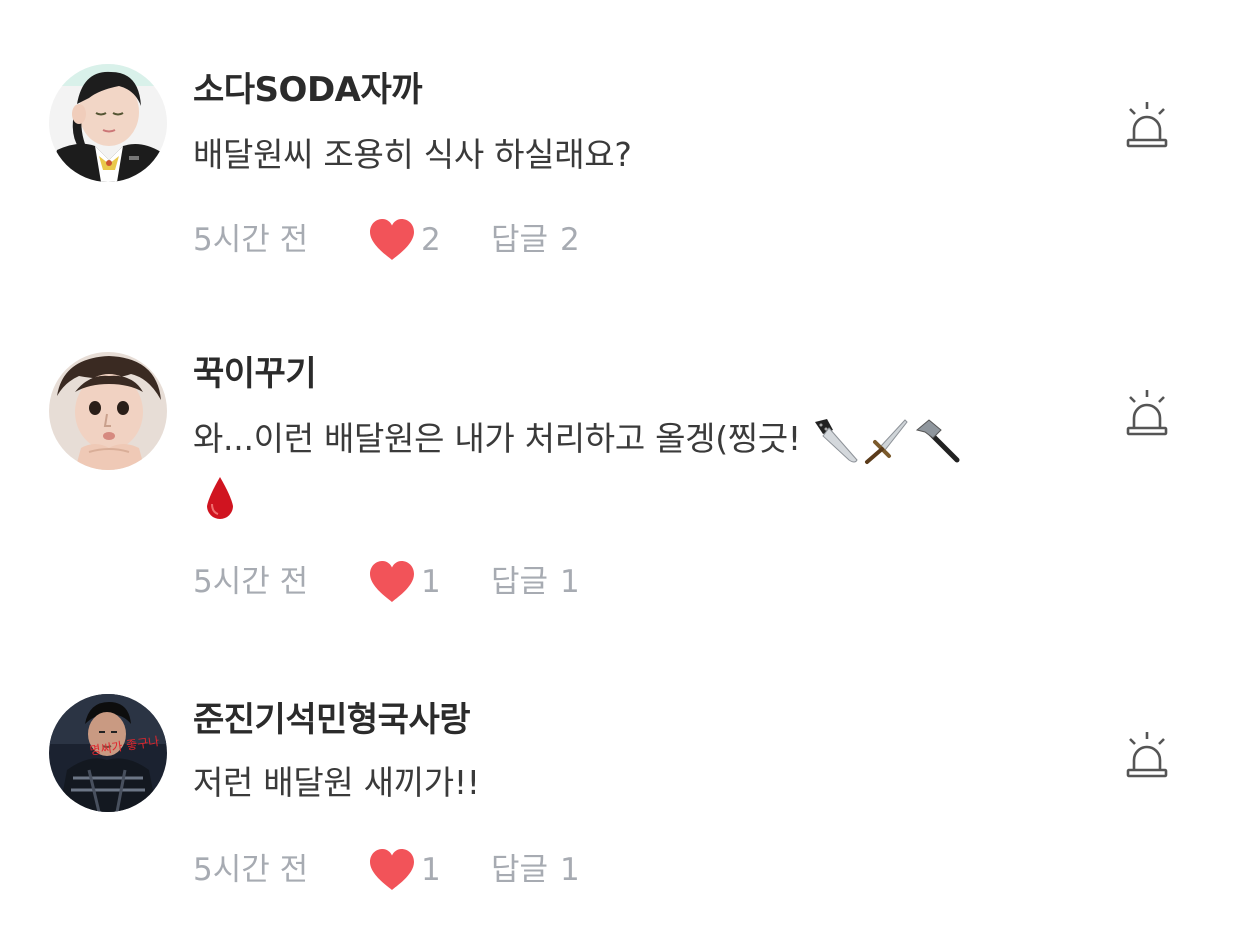  What do you see at coordinates (431, 240) in the screenshot?
I see `like-count: 2` at bounding box center [431, 240].